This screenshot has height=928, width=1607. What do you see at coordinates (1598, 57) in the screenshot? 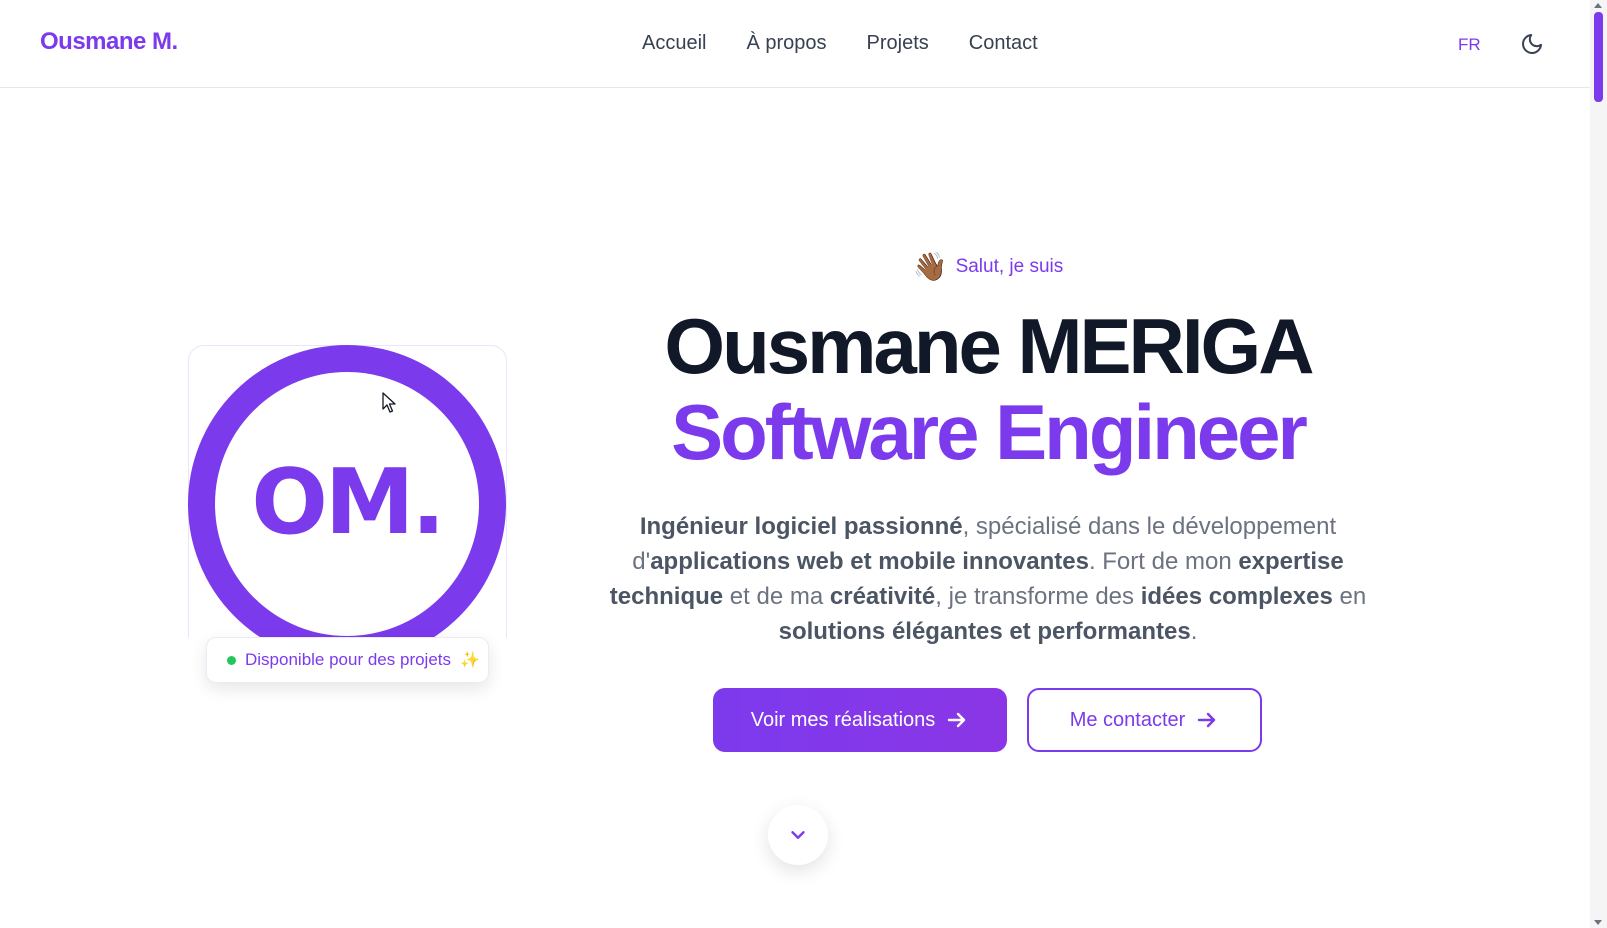
I see `scrollbar-thumb` at bounding box center [1598, 57].